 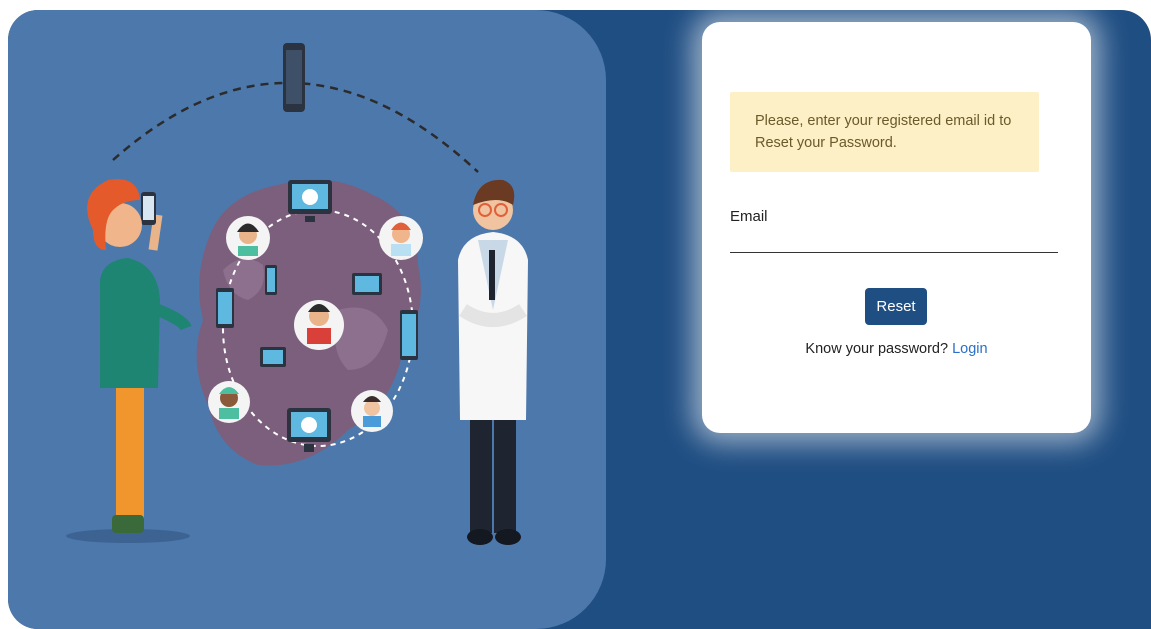 What do you see at coordinates (877, 349) in the screenshot?
I see `hint-text: Know your password?` at bounding box center [877, 349].